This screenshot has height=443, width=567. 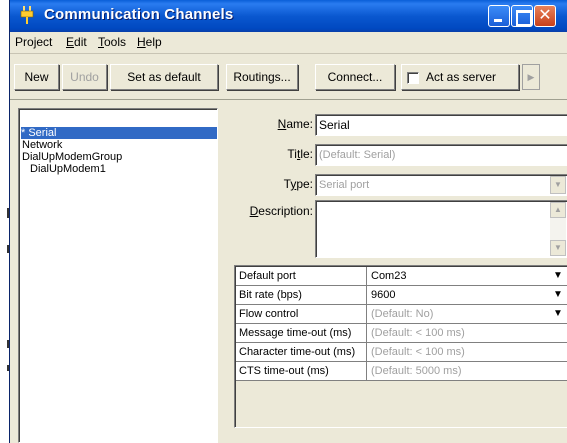 I want to click on property-value: 9600, so click(x=467, y=295).